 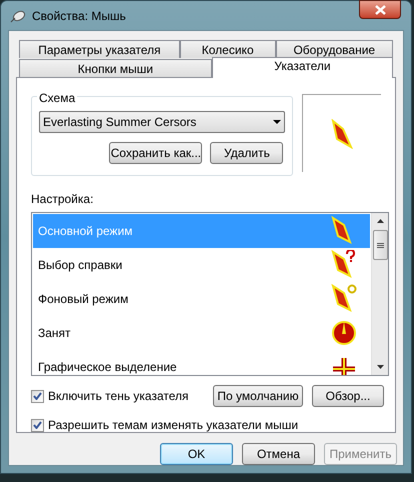 I want to click on button: Отмена, so click(x=278, y=454).